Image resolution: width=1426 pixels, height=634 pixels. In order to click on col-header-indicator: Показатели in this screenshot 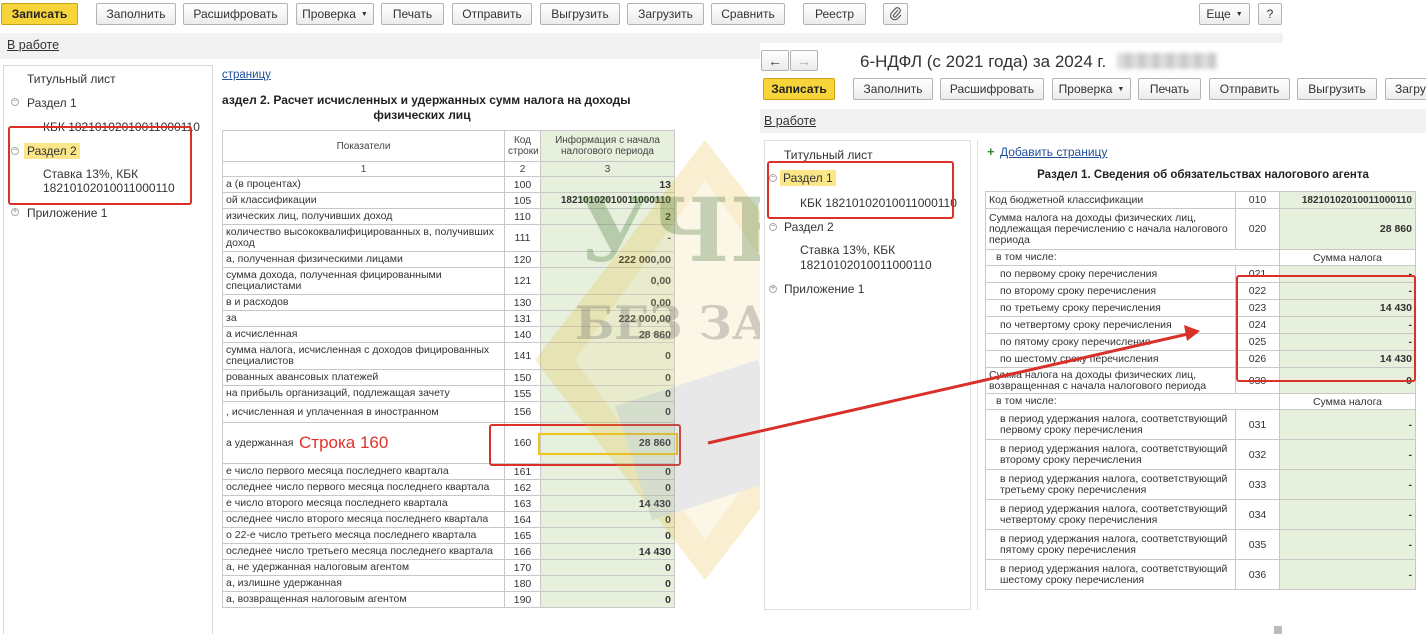, I will do `click(363, 146)`.